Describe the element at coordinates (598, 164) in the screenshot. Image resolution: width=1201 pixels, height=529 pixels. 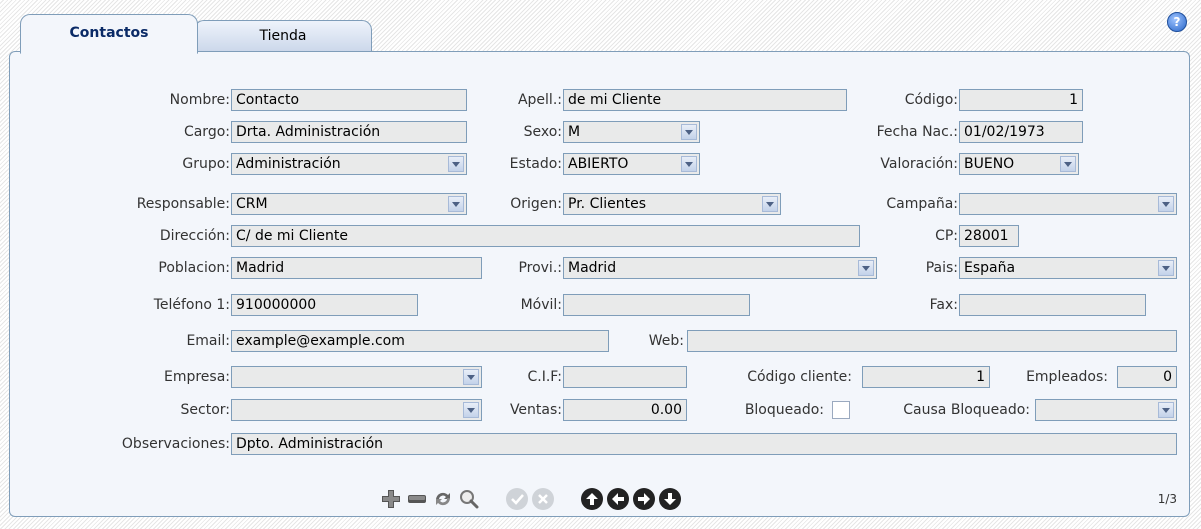
I see `estado-value: ABIERTO` at that location.